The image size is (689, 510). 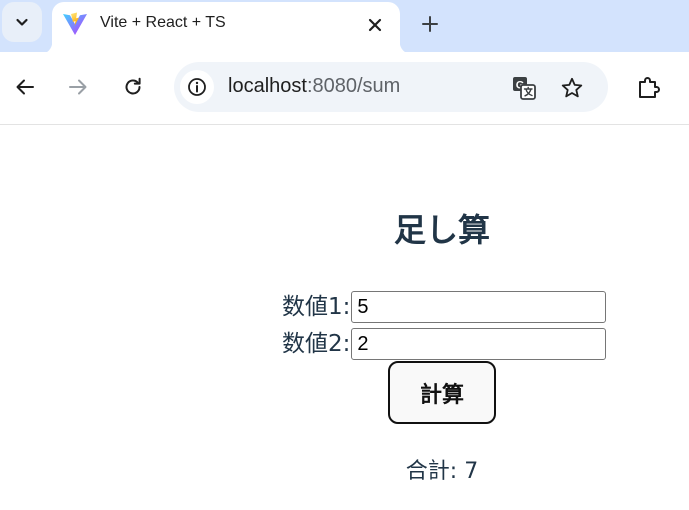 I want to click on arrow-left-icon, so click(x=25, y=87).